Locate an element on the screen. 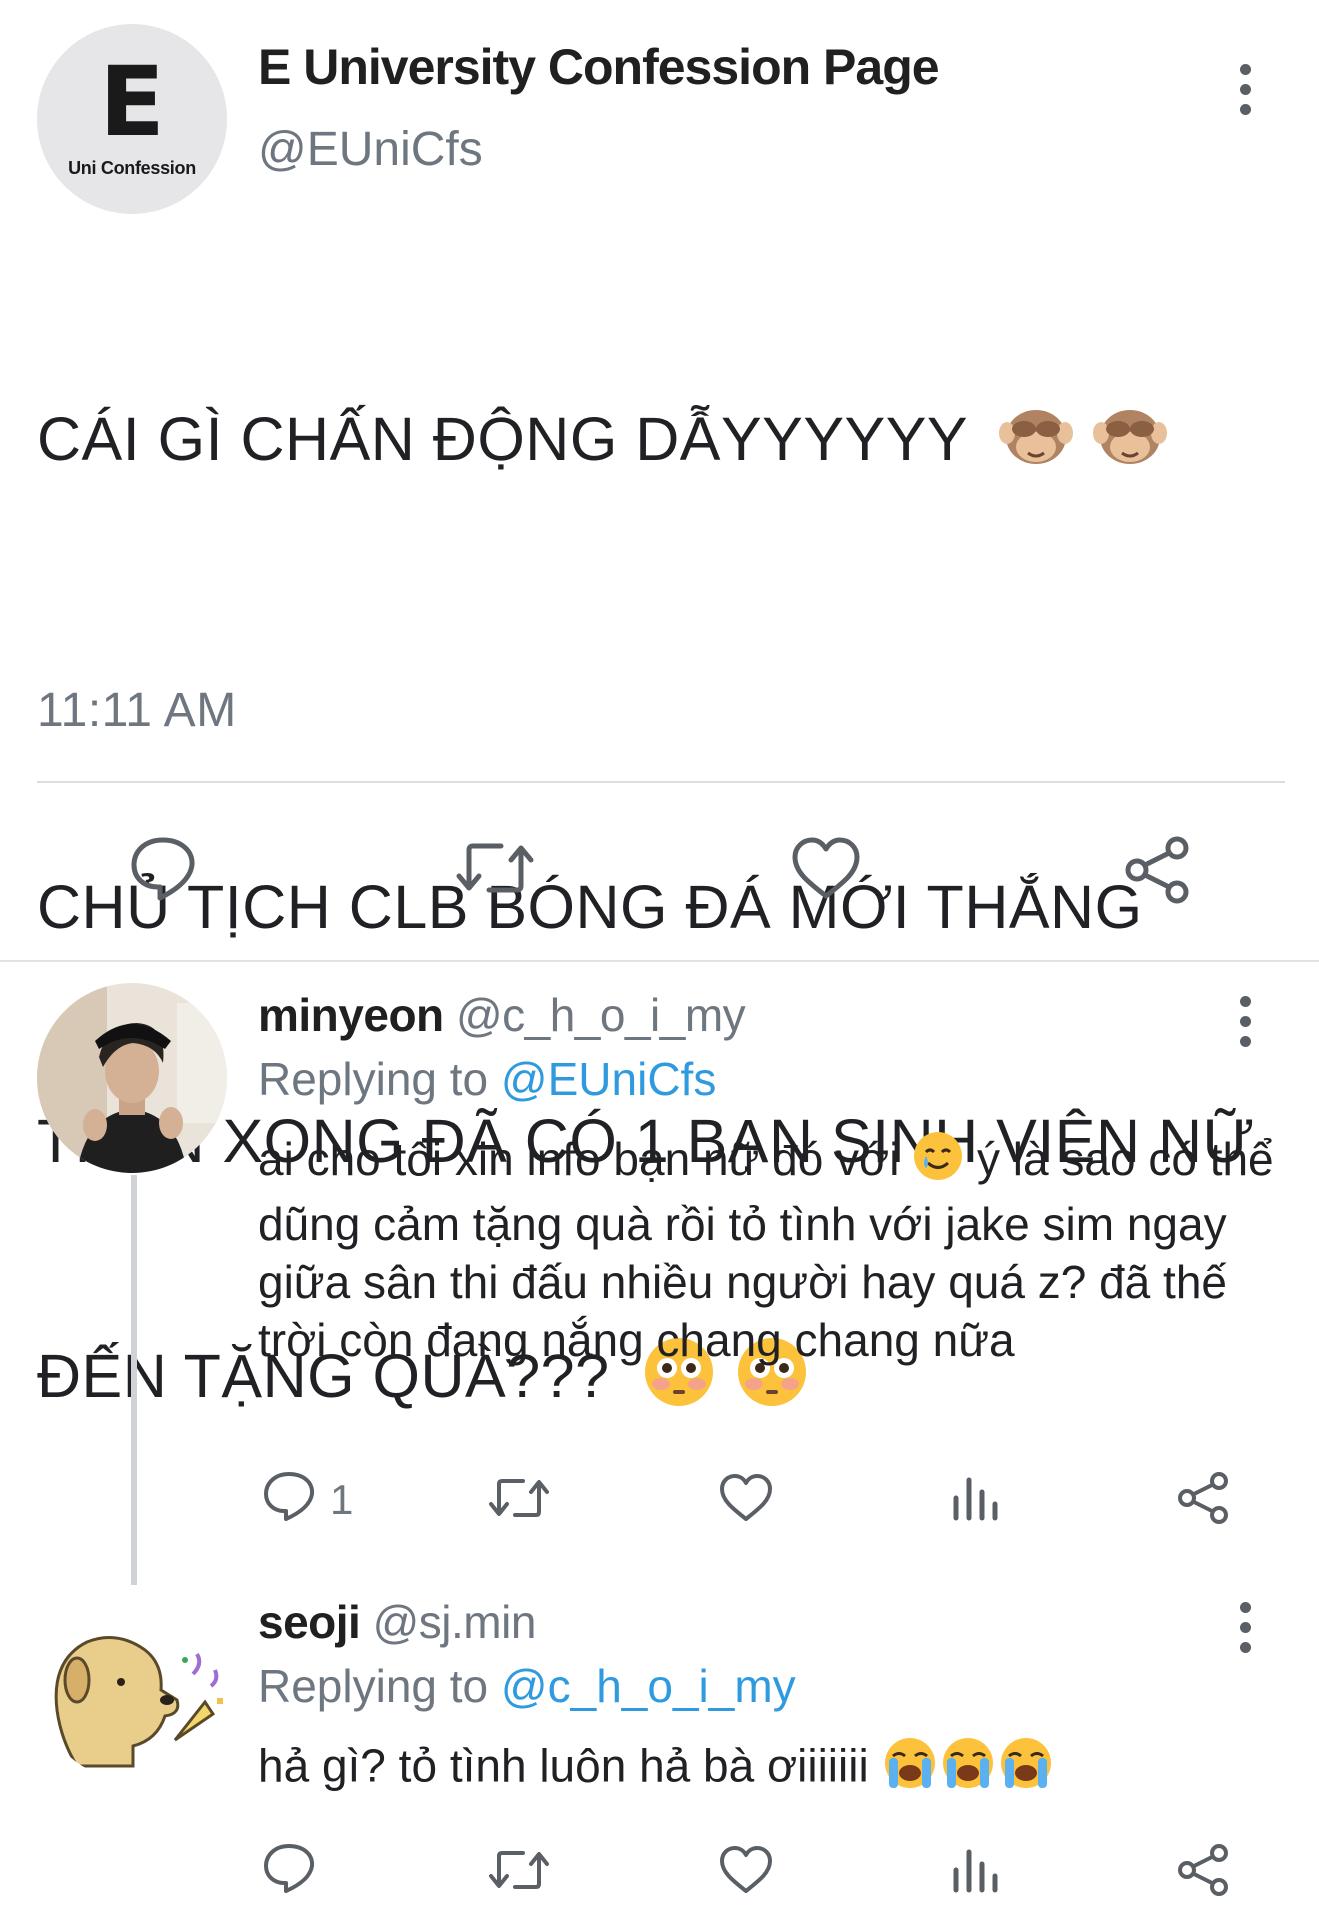 The height and width of the screenshot is (1920, 1319). reply-text: hả gì? tỏ tình luôn hả bà ơiiiiiii is located at coordinates (768, 1769).